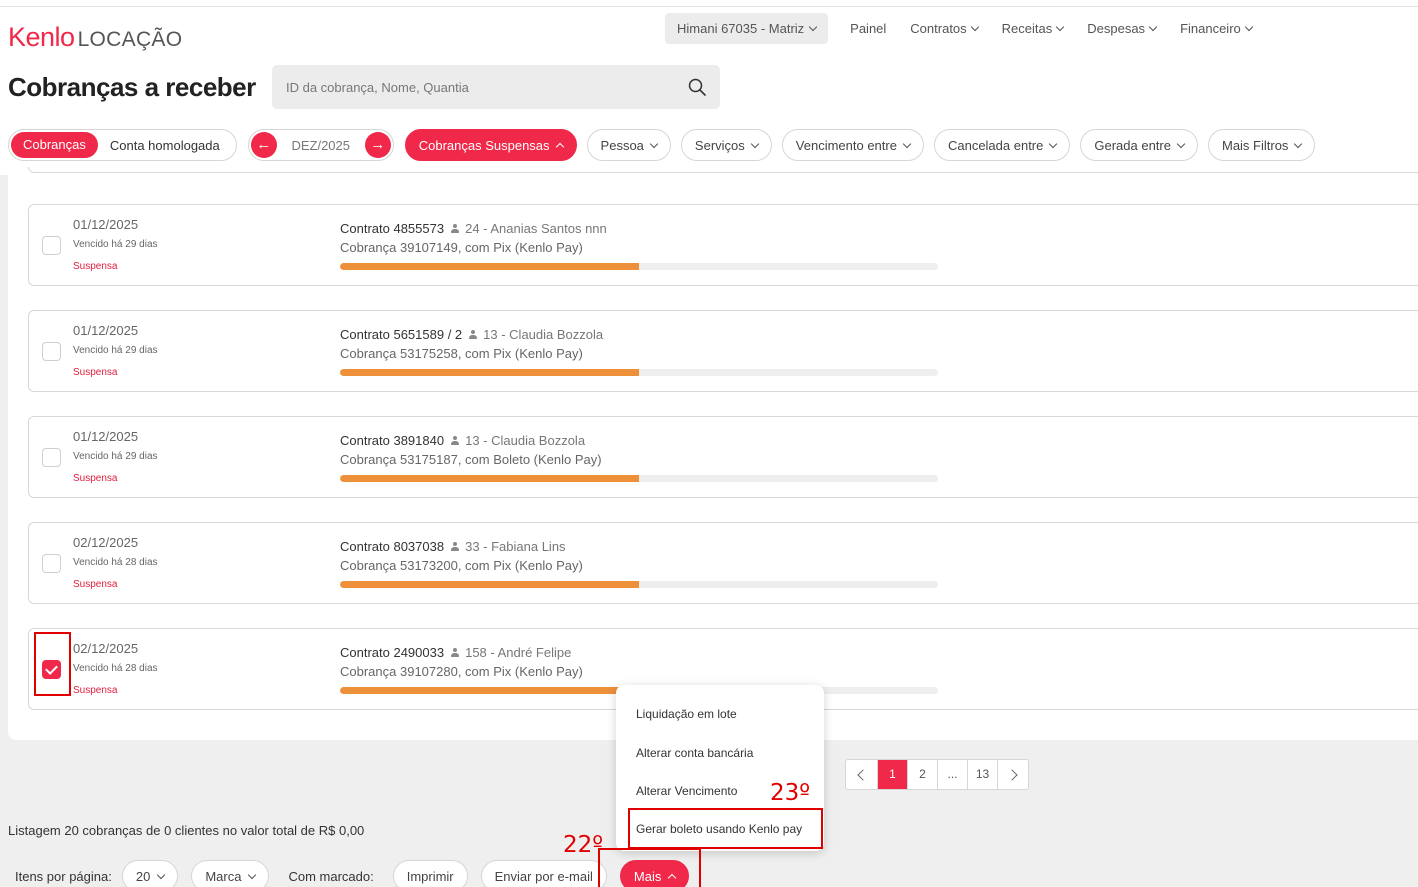 This screenshot has width=1418, height=887. What do you see at coordinates (490, 145) in the screenshot?
I see `filter-suspended: Cobranças Suspensas` at bounding box center [490, 145].